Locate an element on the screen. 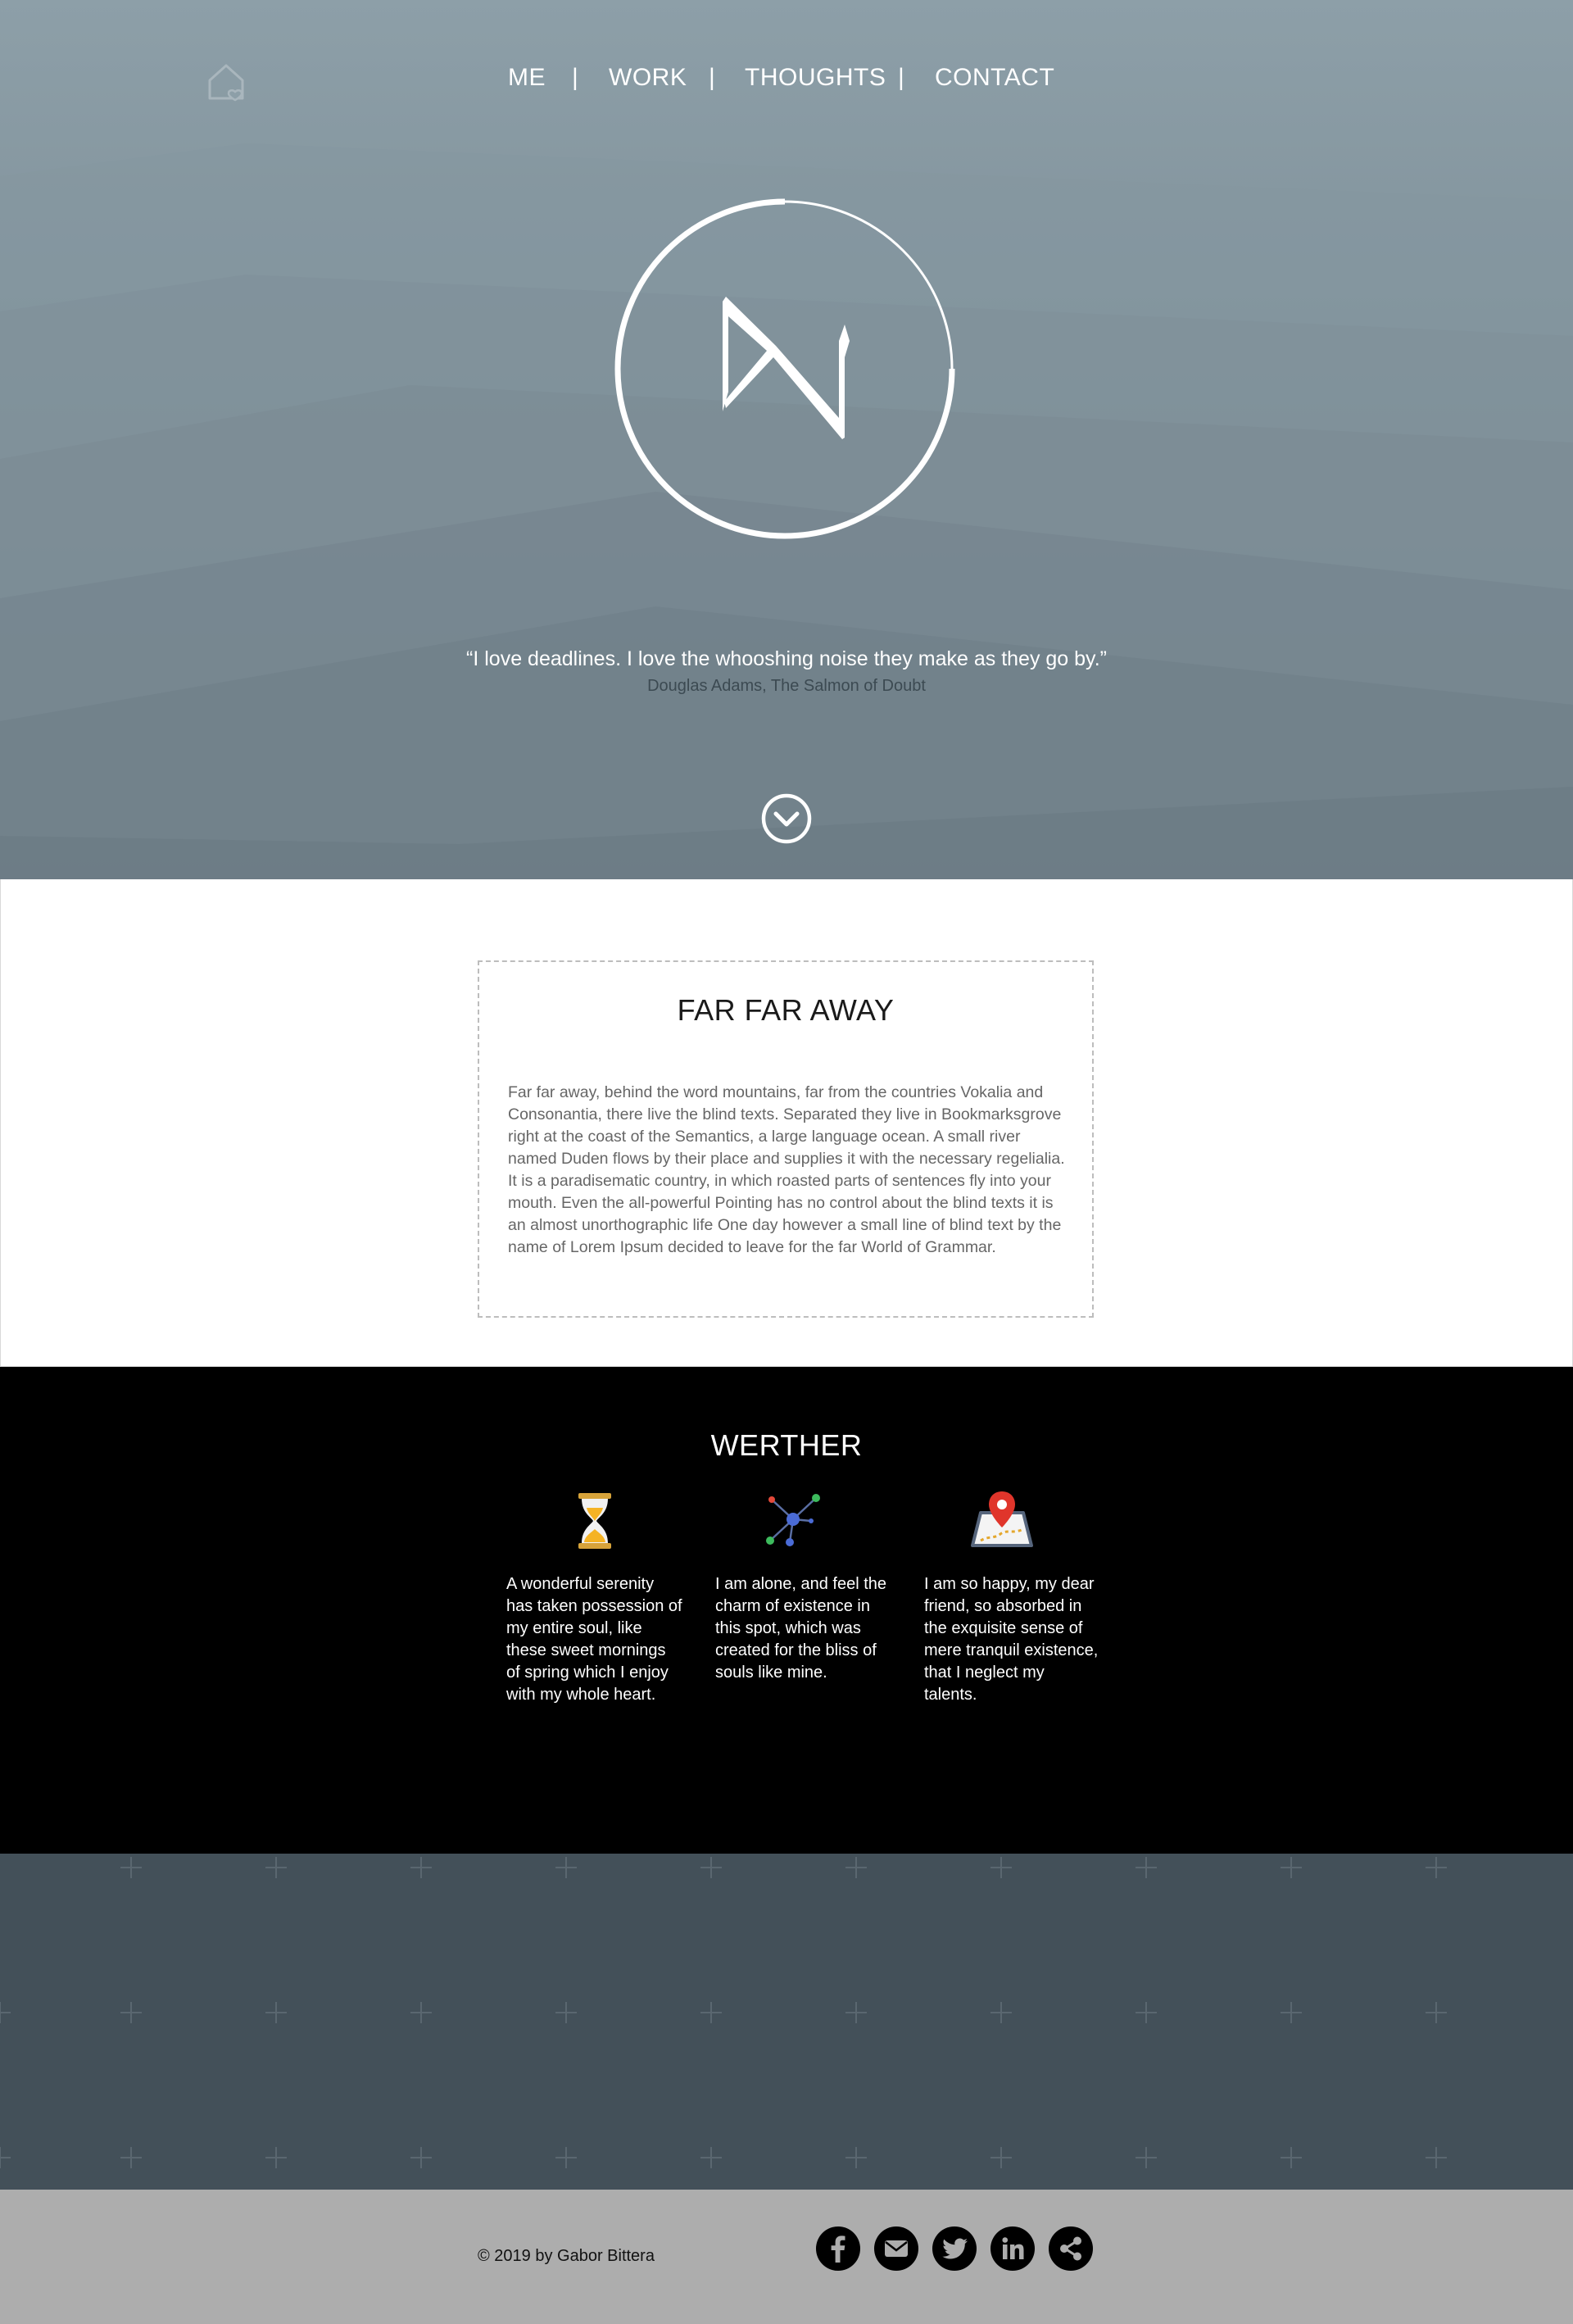  footer: © 2019 by Gabor Bittera is located at coordinates (786, 2257).